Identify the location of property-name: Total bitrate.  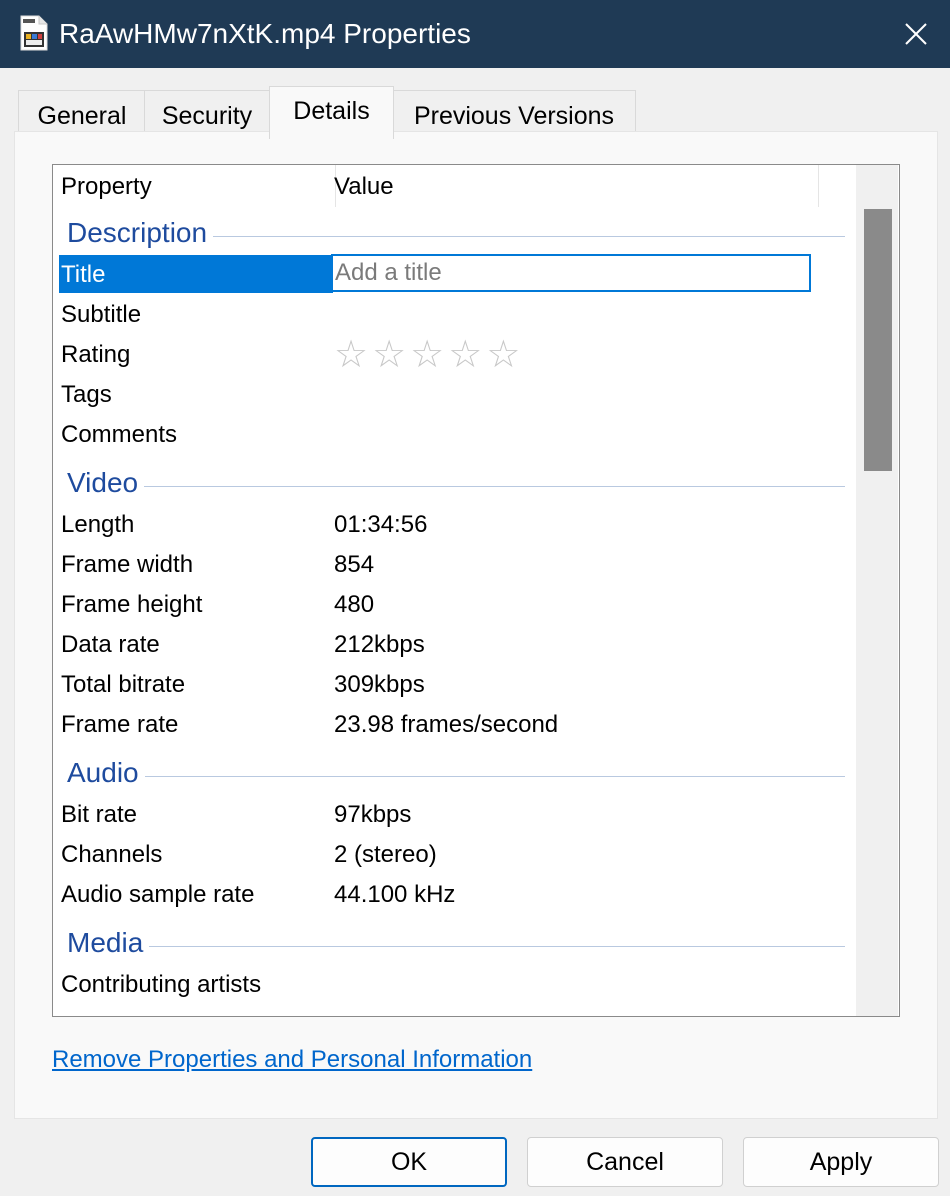
(123, 684).